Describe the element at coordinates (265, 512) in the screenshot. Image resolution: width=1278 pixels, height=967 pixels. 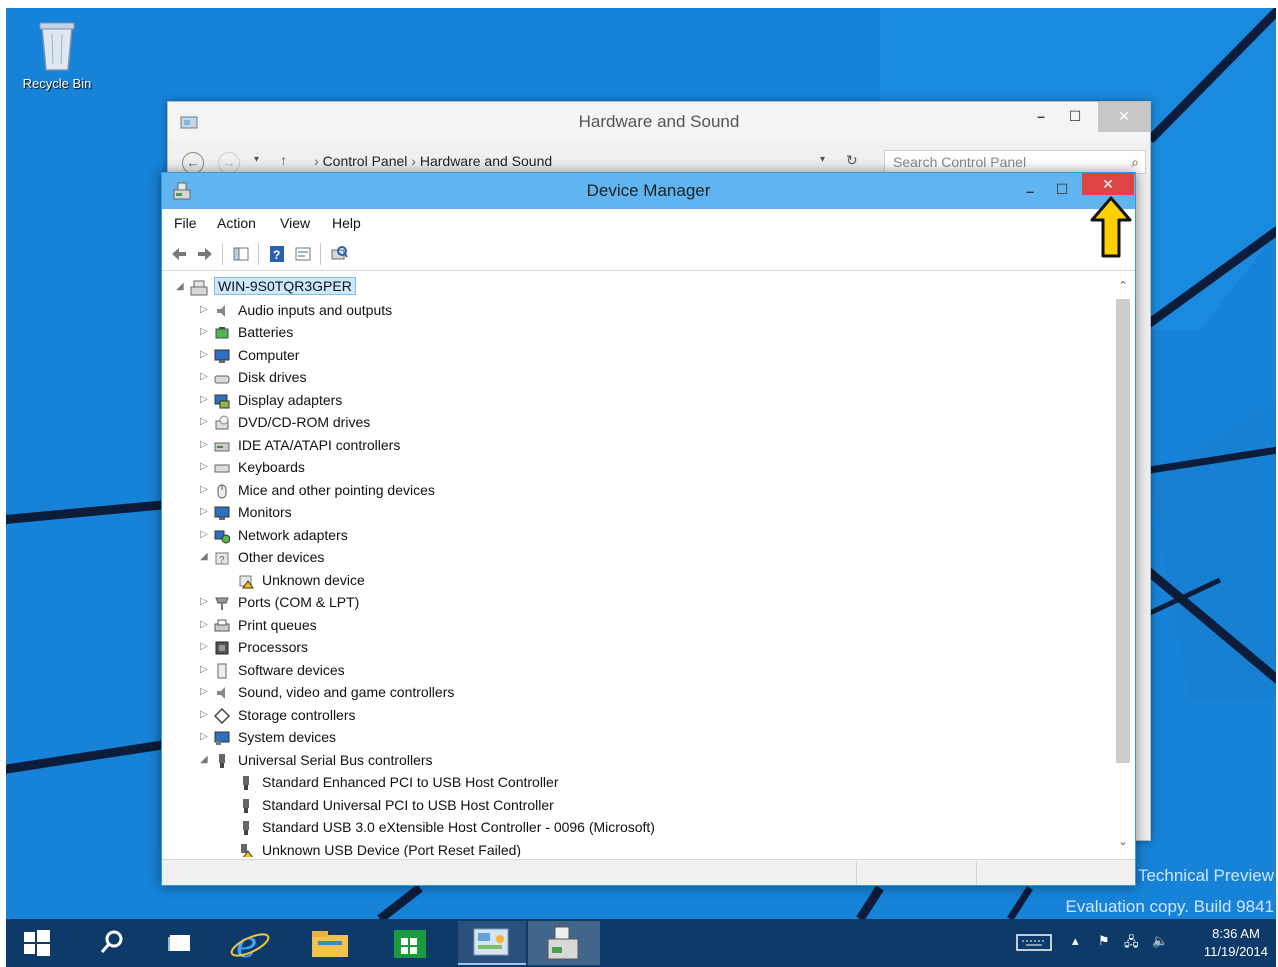
I see `tree-item-label: Monitors` at that location.